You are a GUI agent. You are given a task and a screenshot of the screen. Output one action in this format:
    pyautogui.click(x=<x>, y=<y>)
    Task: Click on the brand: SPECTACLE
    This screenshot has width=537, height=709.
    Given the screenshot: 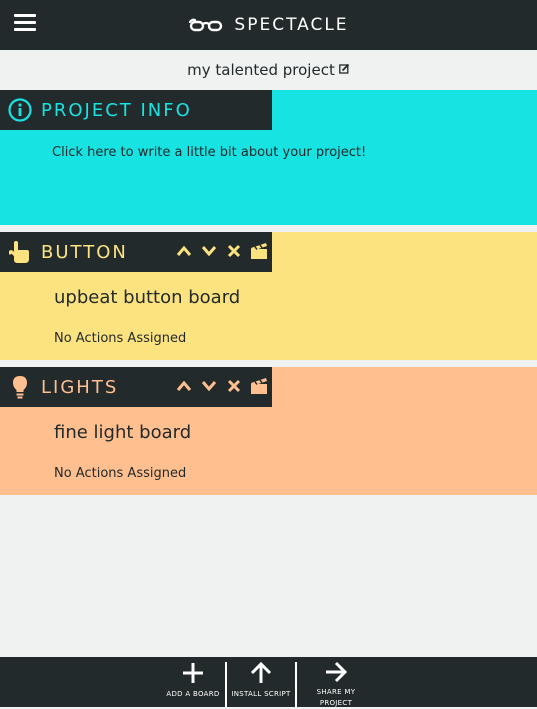 What is the action you would take?
    pyautogui.click(x=268, y=25)
    